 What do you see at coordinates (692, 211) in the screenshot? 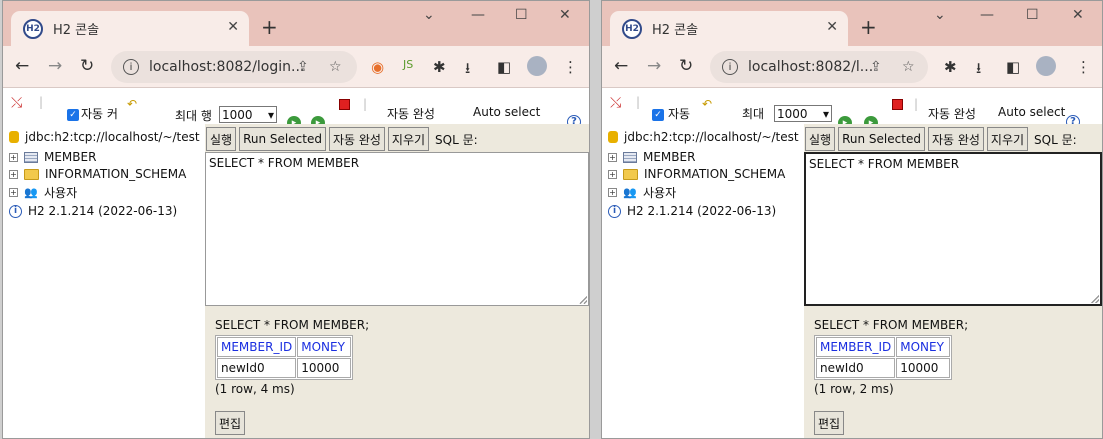
I see `version-info: i H2 2.1.214 (2022-06-13)` at bounding box center [692, 211].